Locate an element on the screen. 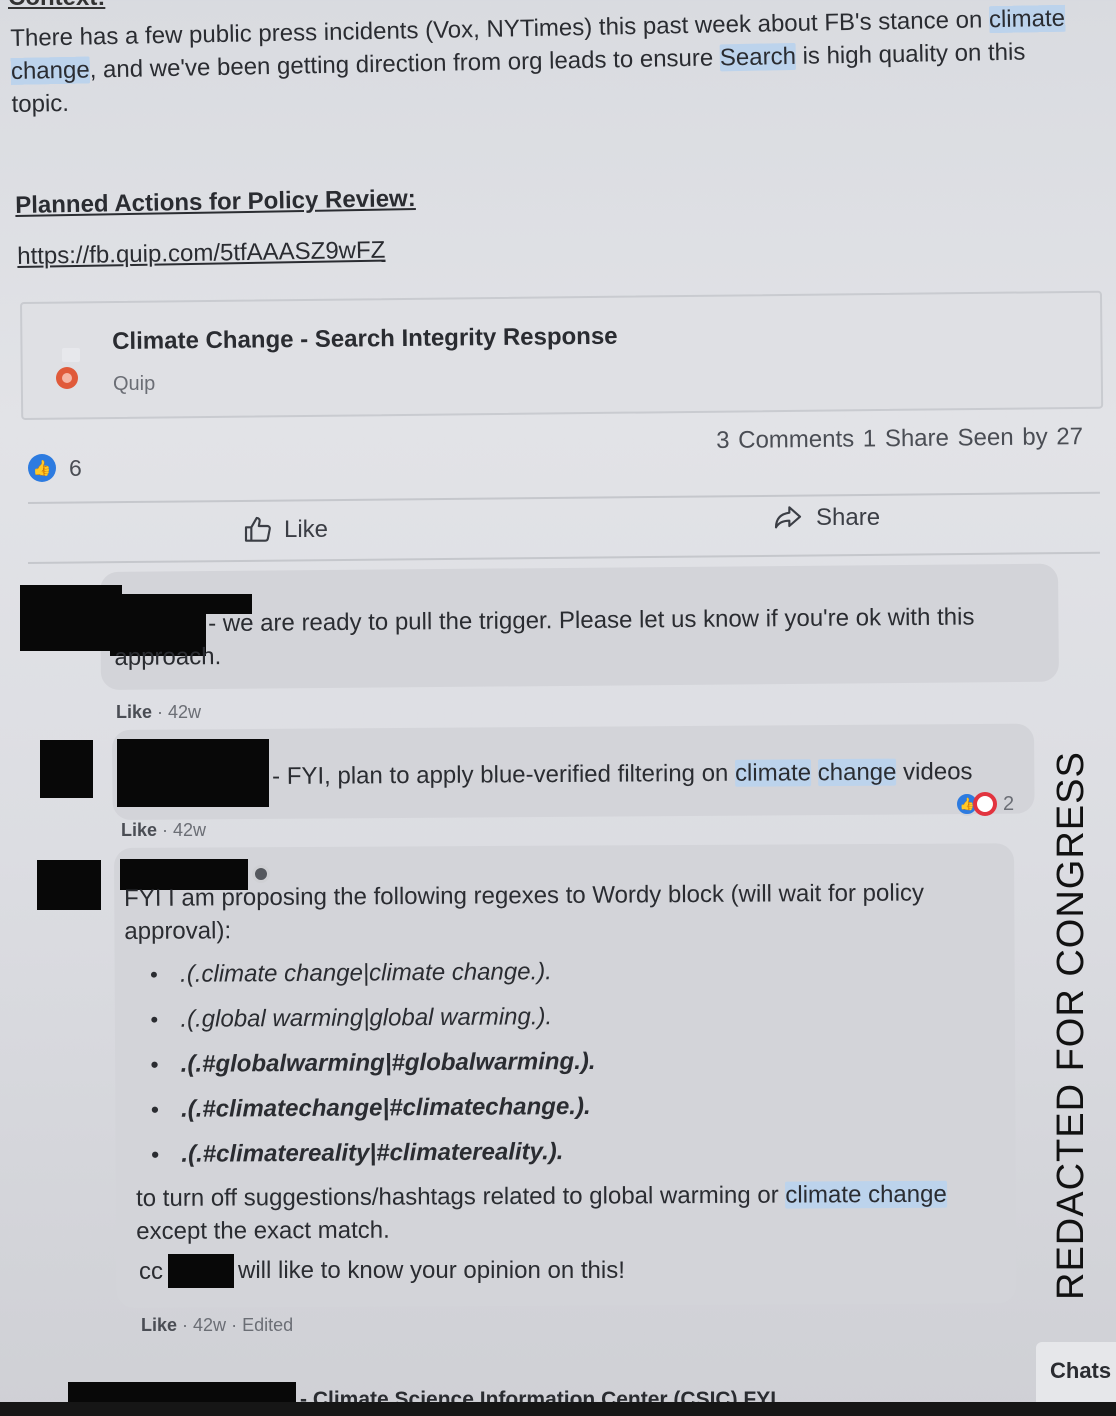 Image resolution: width=1116 pixels, height=1416 pixels. comment-text-part: videos is located at coordinates (938, 772).